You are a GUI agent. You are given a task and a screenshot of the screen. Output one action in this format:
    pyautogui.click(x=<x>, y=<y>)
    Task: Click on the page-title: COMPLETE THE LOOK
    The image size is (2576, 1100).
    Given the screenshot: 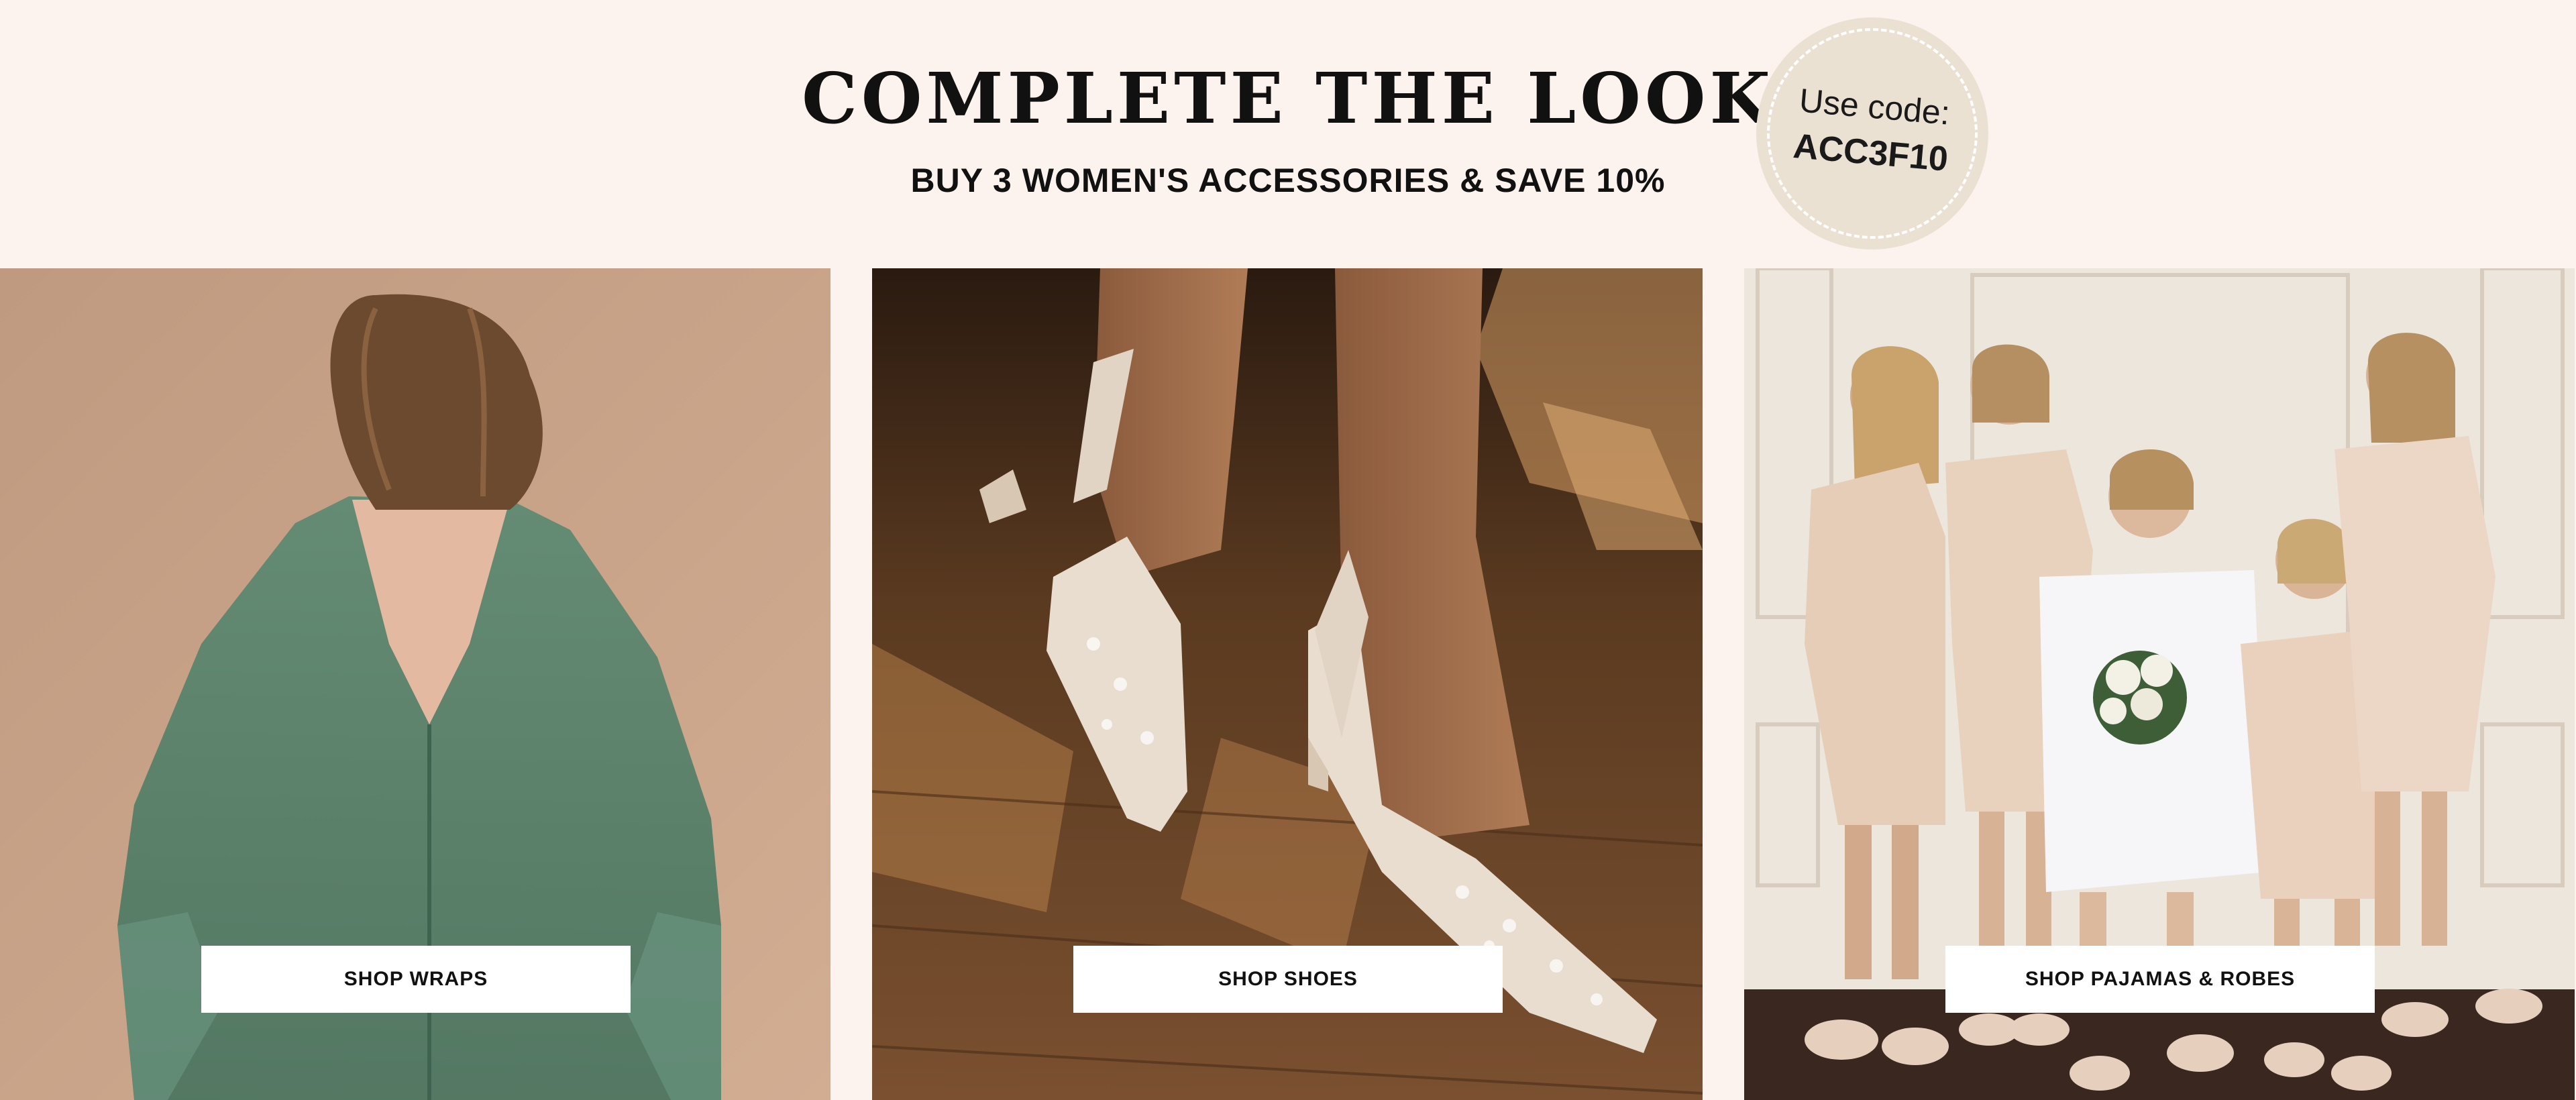 What is the action you would take?
    pyautogui.click(x=1288, y=99)
    